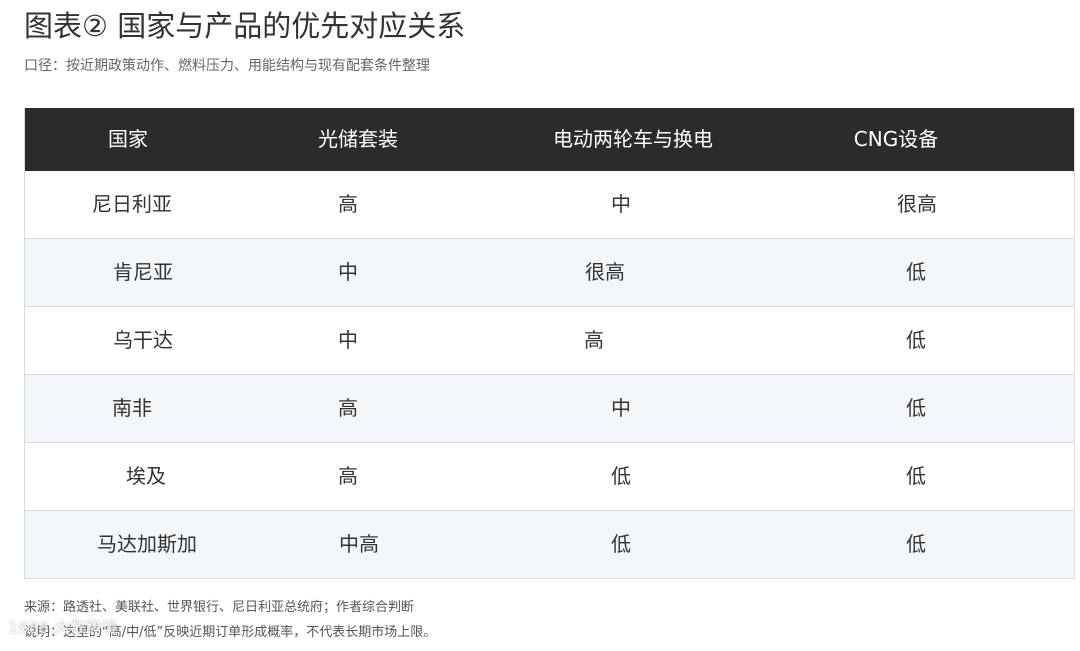 The height and width of the screenshot is (651, 1080). I want to click on cell-country: 乌干达, so click(143, 340).